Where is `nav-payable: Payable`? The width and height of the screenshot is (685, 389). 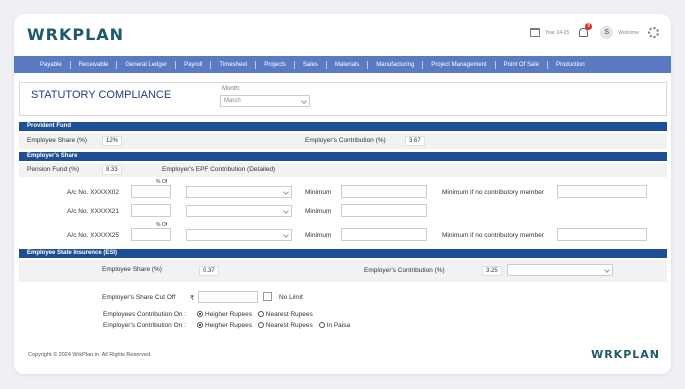 nav-payable: Payable is located at coordinates (51, 64).